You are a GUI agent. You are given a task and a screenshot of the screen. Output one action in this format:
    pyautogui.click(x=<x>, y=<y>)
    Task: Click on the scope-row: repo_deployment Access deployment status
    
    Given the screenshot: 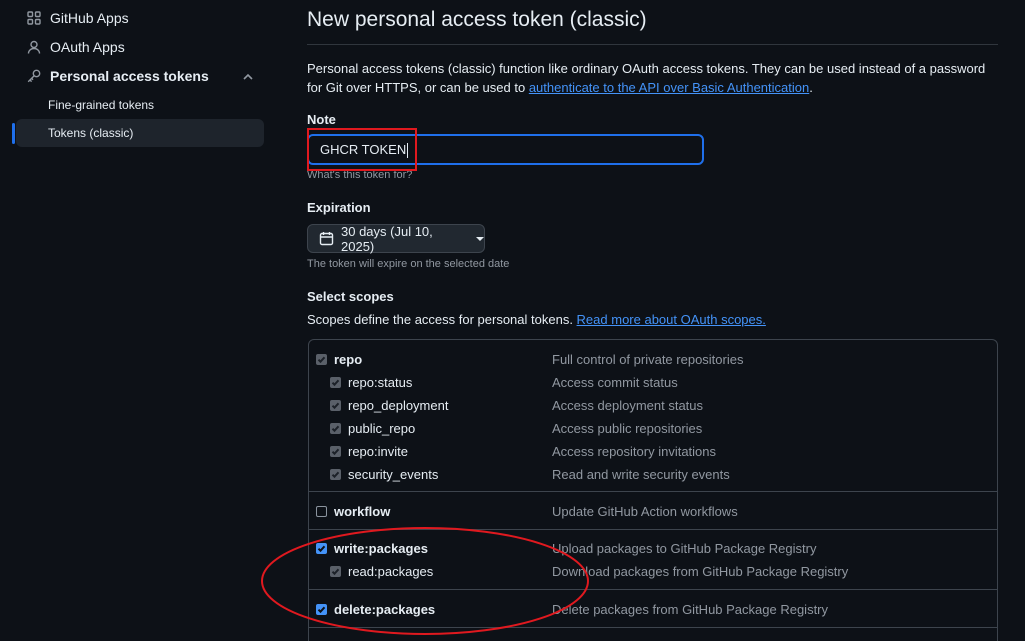 What is the action you would take?
    pyautogui.click(x=653, y=405)
    